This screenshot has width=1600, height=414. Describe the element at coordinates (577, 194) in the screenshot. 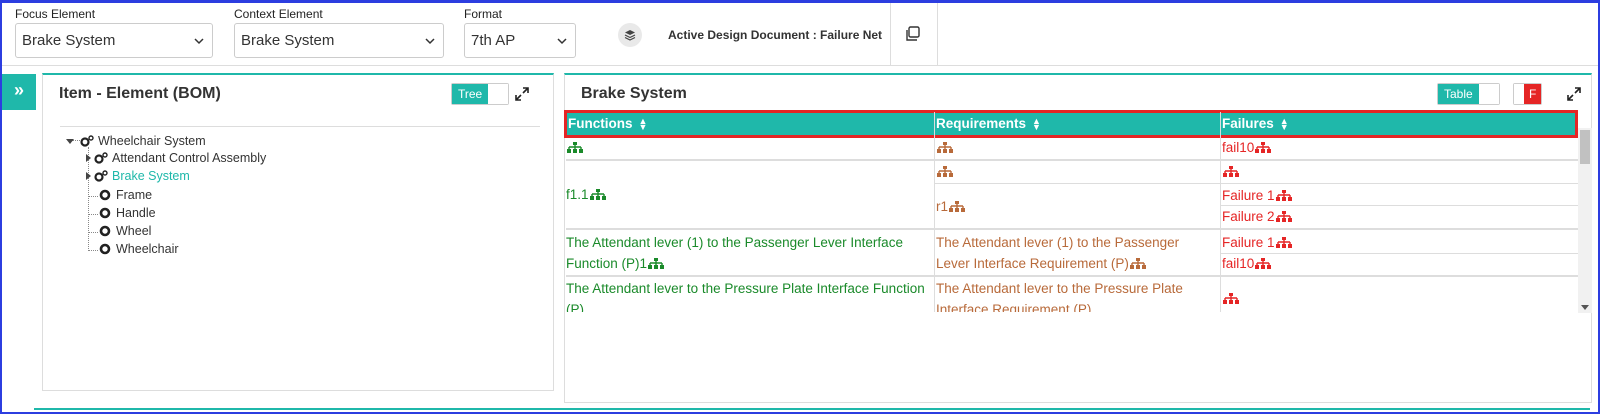

I see `function-text: f1.1` at that location.